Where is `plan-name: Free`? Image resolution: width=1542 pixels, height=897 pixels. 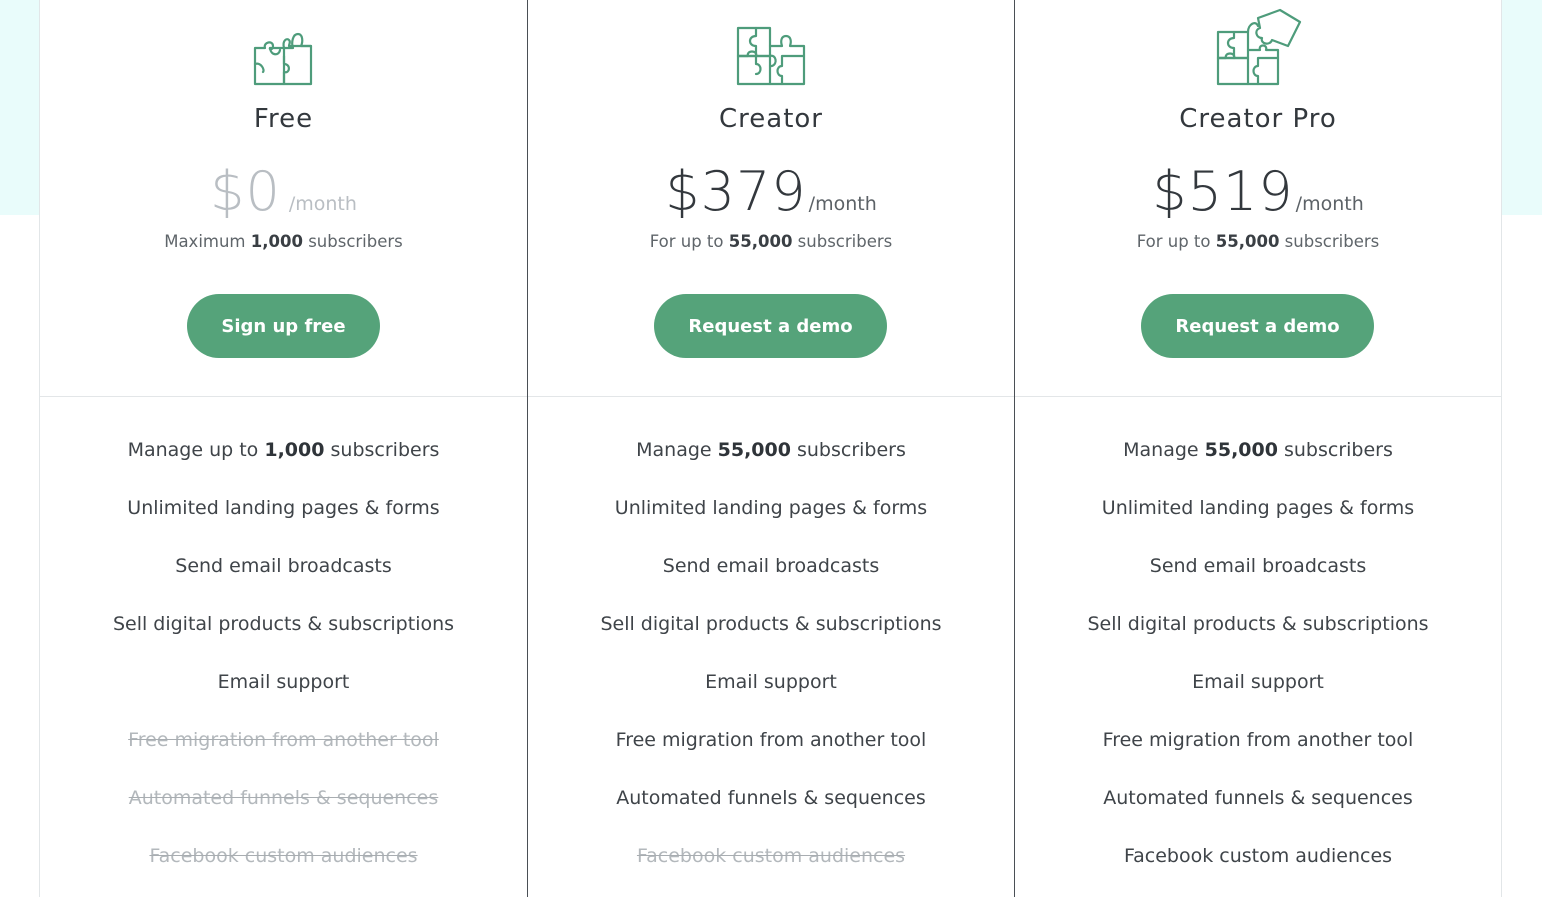
plan-name: Free is located at coordinates (283, 119).